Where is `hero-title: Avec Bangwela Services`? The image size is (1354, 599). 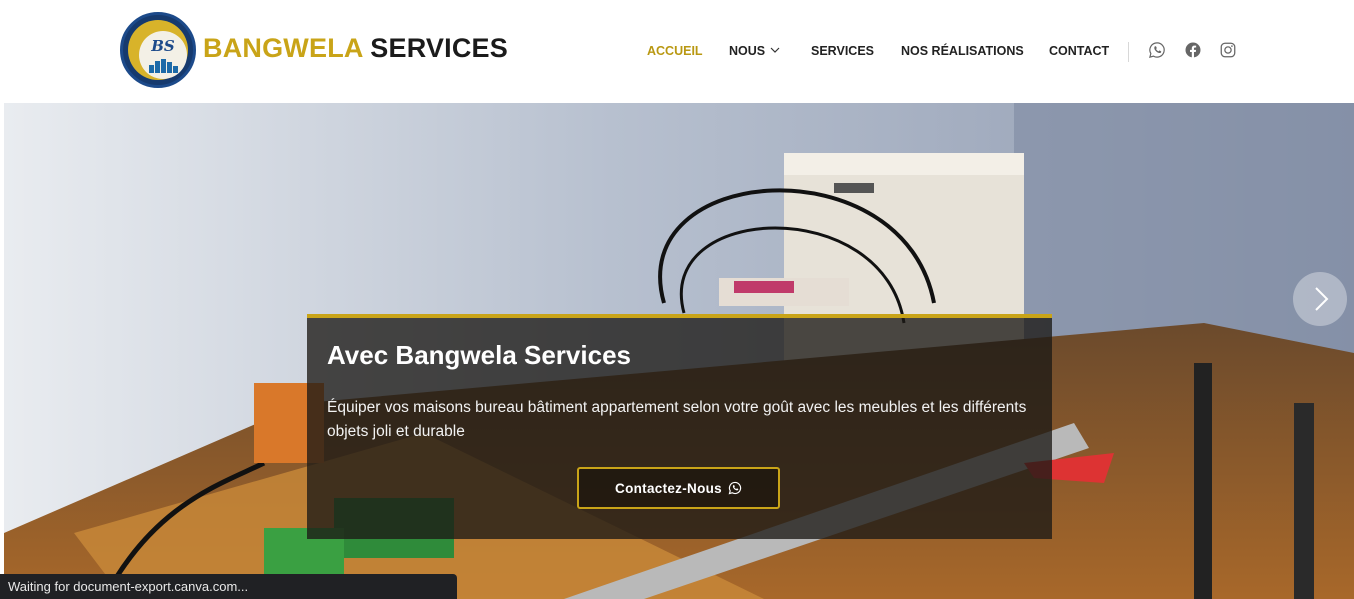 hero-title: Avec Bangwela Services is located at coordinates (479, 355).